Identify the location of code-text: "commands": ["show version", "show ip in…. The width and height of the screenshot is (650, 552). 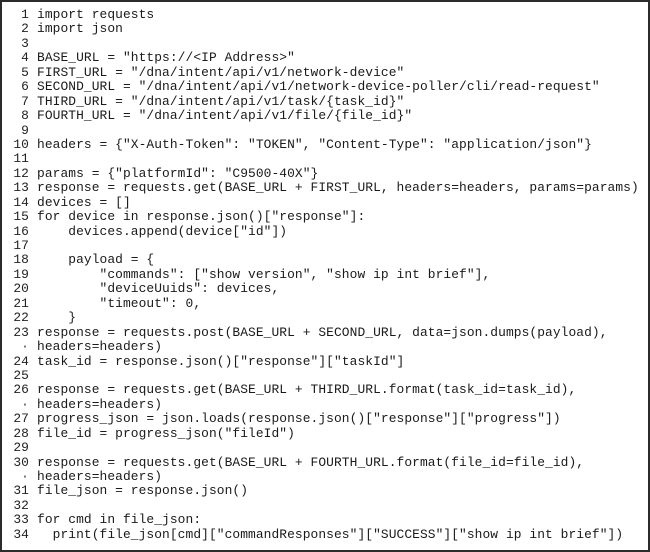
(264, 274).